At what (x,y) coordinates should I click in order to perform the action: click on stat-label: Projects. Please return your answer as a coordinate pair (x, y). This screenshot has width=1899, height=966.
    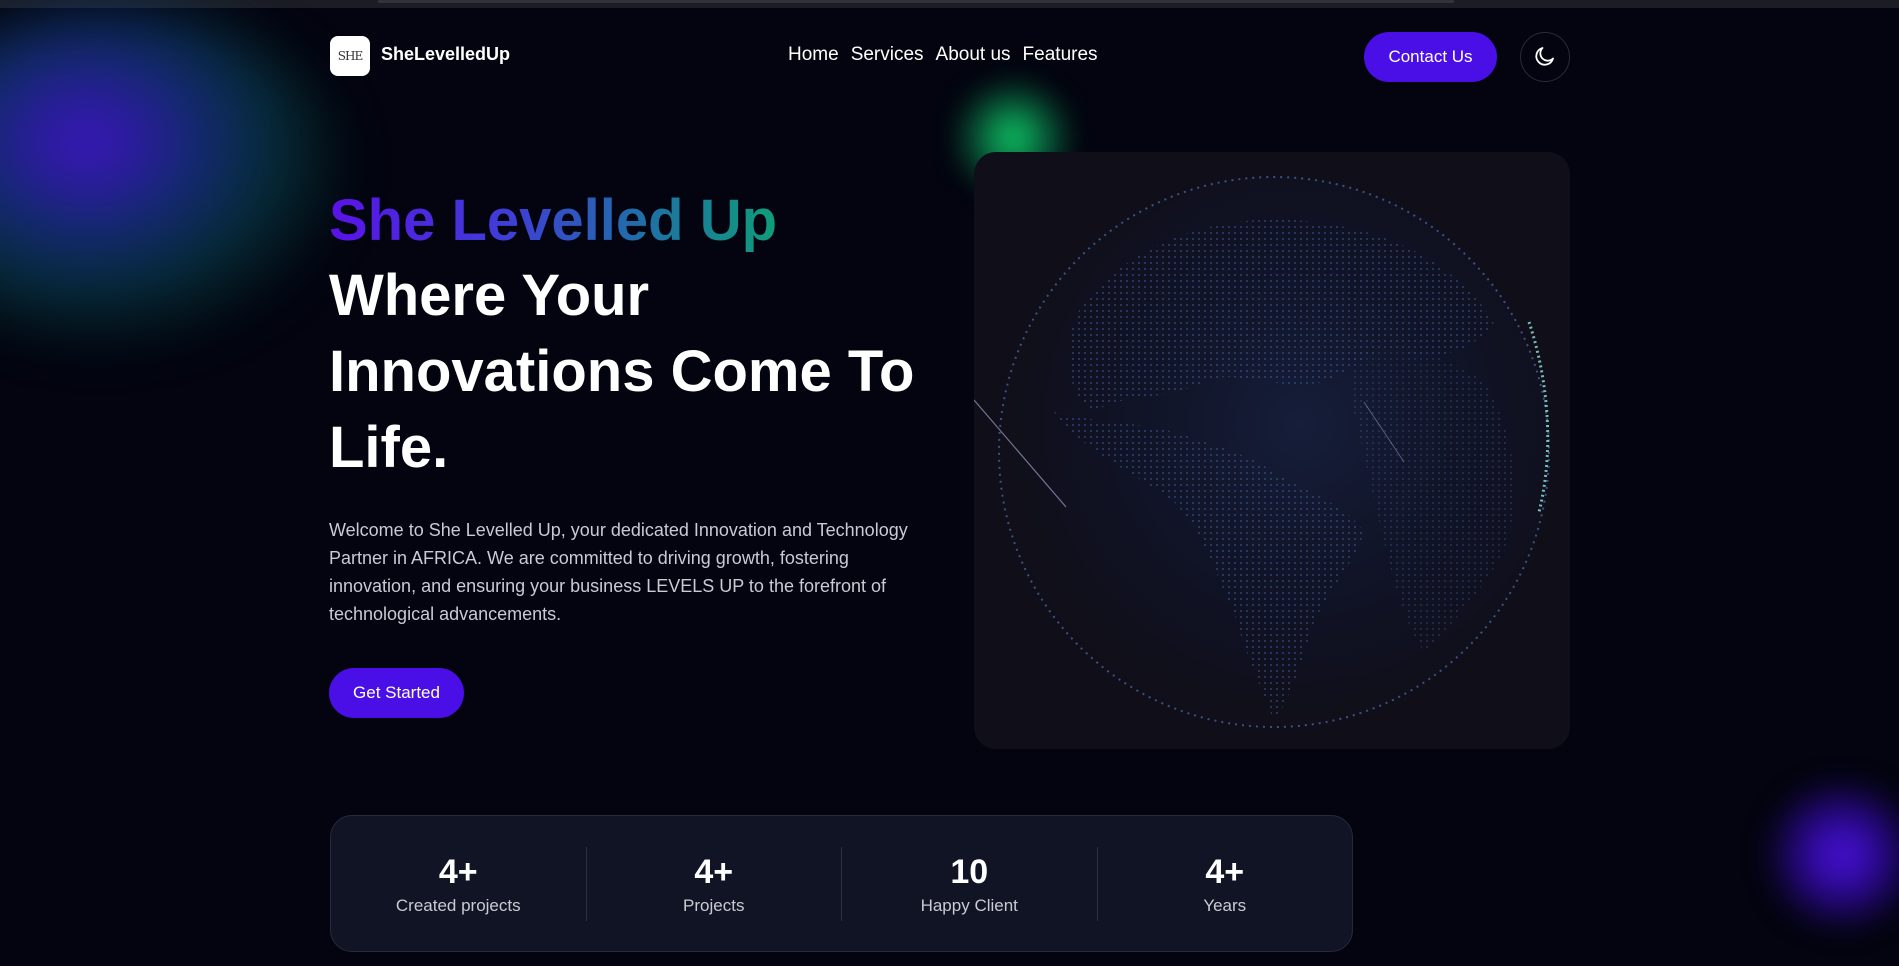
    Looking at the image, I should click on (714, 905).